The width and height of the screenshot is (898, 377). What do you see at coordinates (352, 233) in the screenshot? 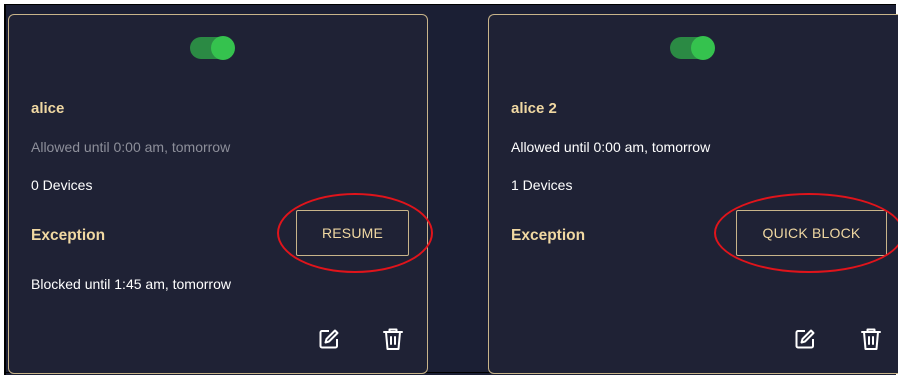
I see `resume-button: RESUME` at bounding box center [352, 233].